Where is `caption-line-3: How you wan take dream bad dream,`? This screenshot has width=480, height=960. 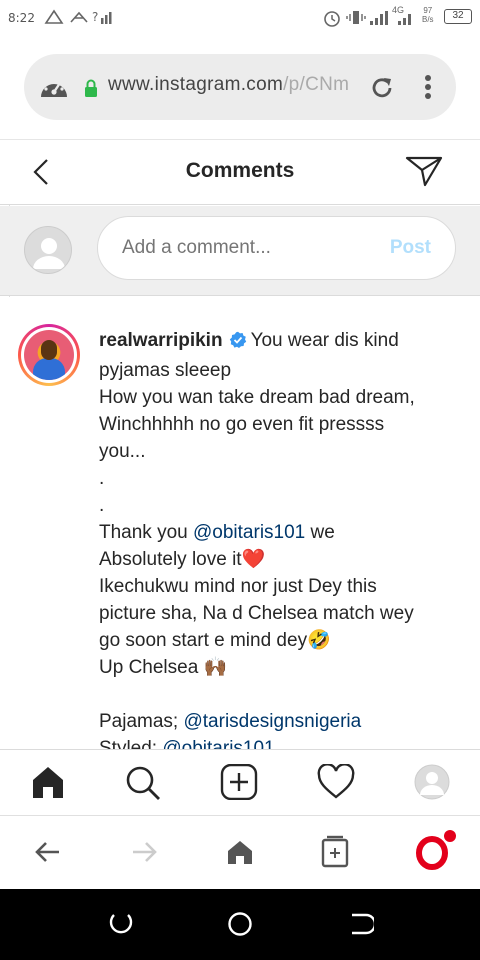 caption-line-3: How you wan take dream bad dream, is located at coordinates (257, 397).